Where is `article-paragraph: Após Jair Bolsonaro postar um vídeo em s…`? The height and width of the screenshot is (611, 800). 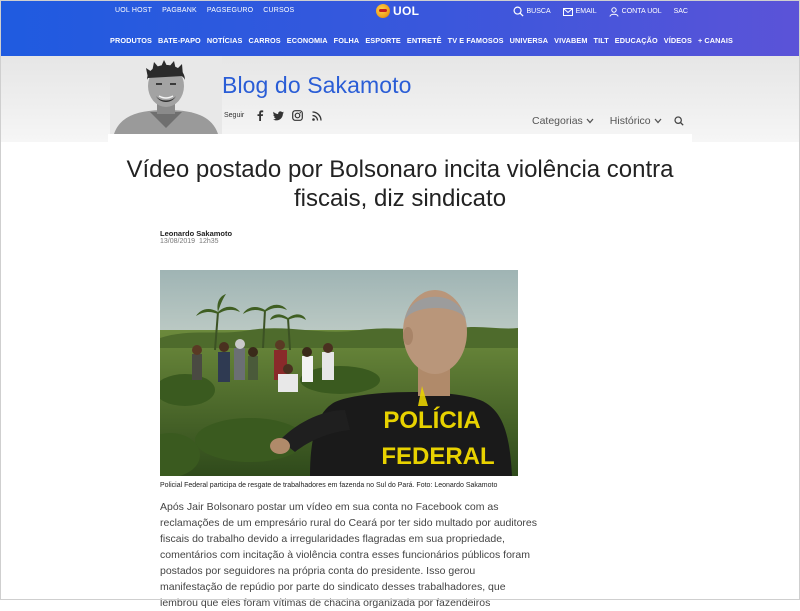 article-paragraph: Após Jair Bolsonaro postar um vídeo em s… is located at coordinates (349, 555).